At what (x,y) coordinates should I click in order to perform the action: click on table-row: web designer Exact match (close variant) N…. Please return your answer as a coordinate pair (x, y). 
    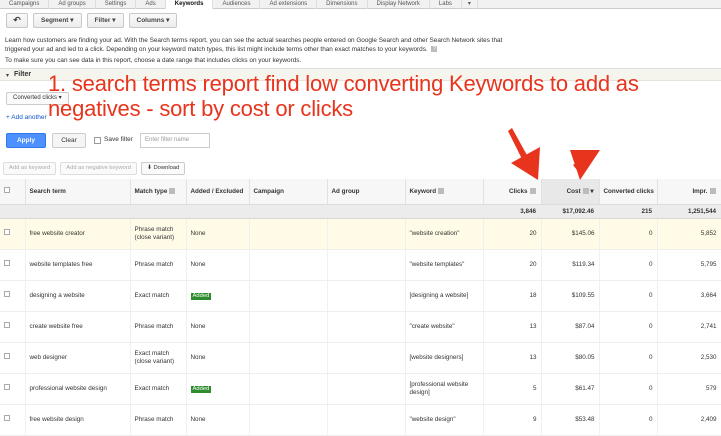
    Looking at the image, I should click on (360, 358).